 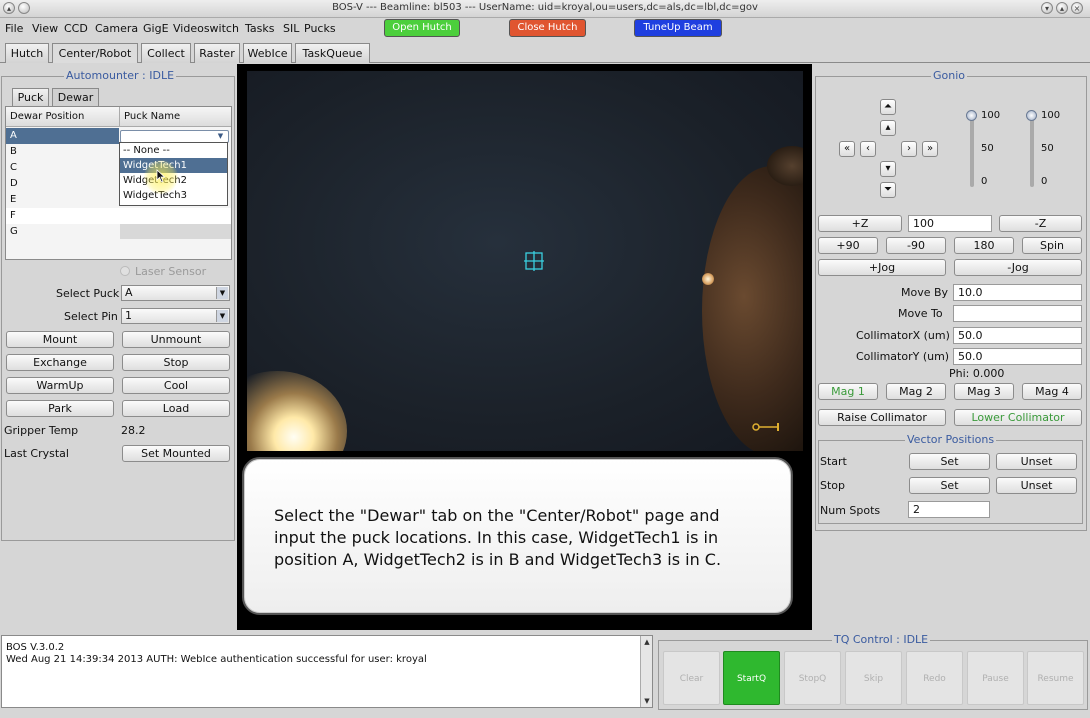 What do you see at coordinates (888, 169) in the screenshot?
I see `down-arrow-icon: ▾` at bounding box center [888, 169].